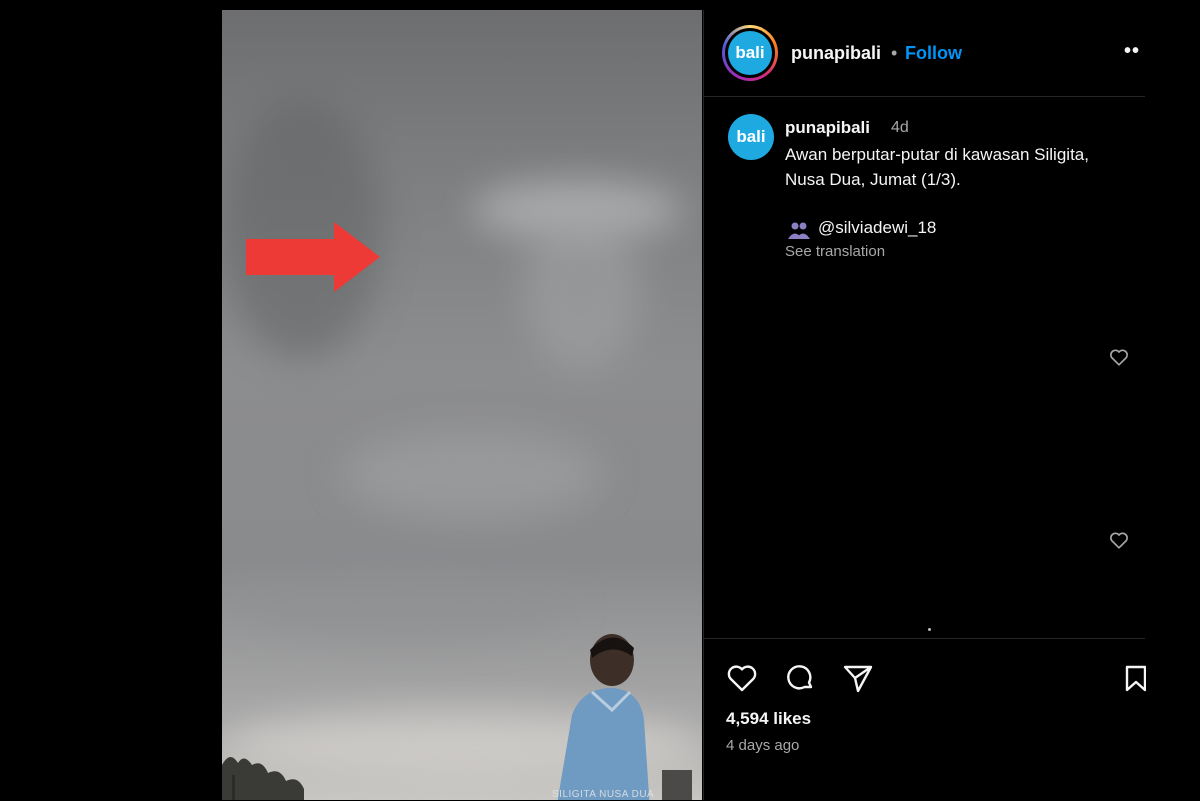 The height and width of the screenshot is (801, 1200). Describe the element at coordinates (827, 128) in the screenshot. I see `caption-username: punapibali` at that location.